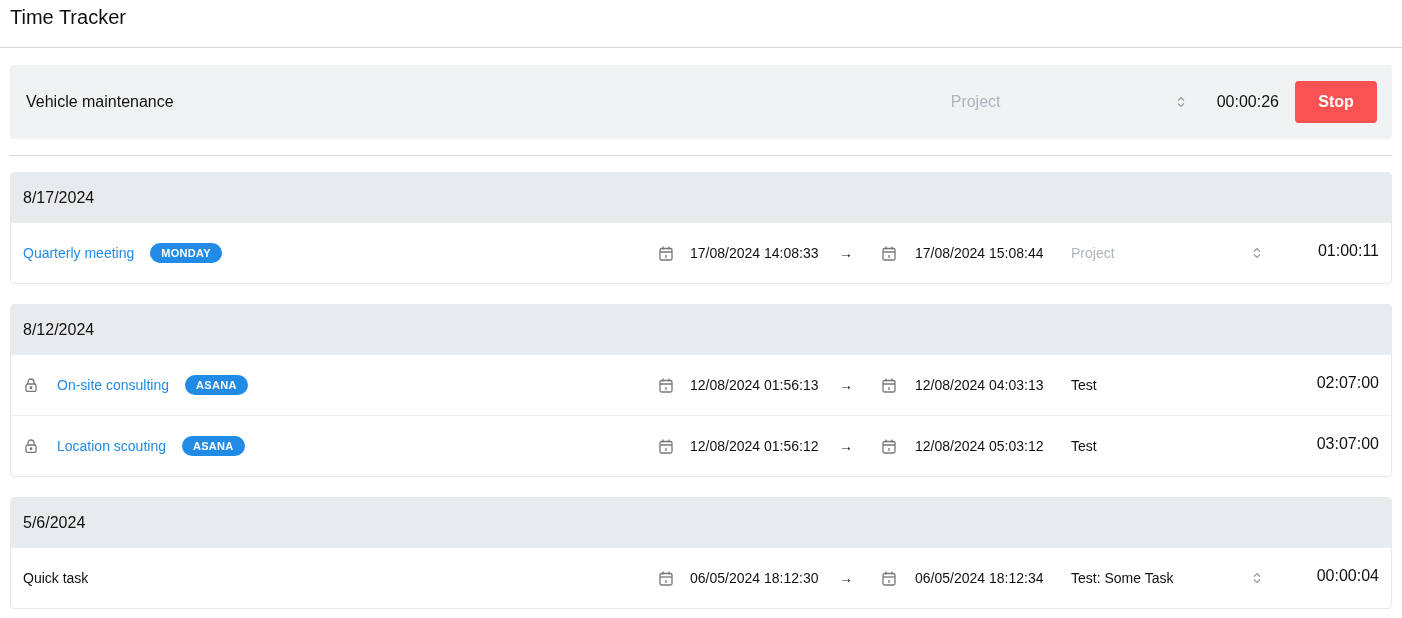  I want to click on day-date: 5/6/2024, so click(54, 522).